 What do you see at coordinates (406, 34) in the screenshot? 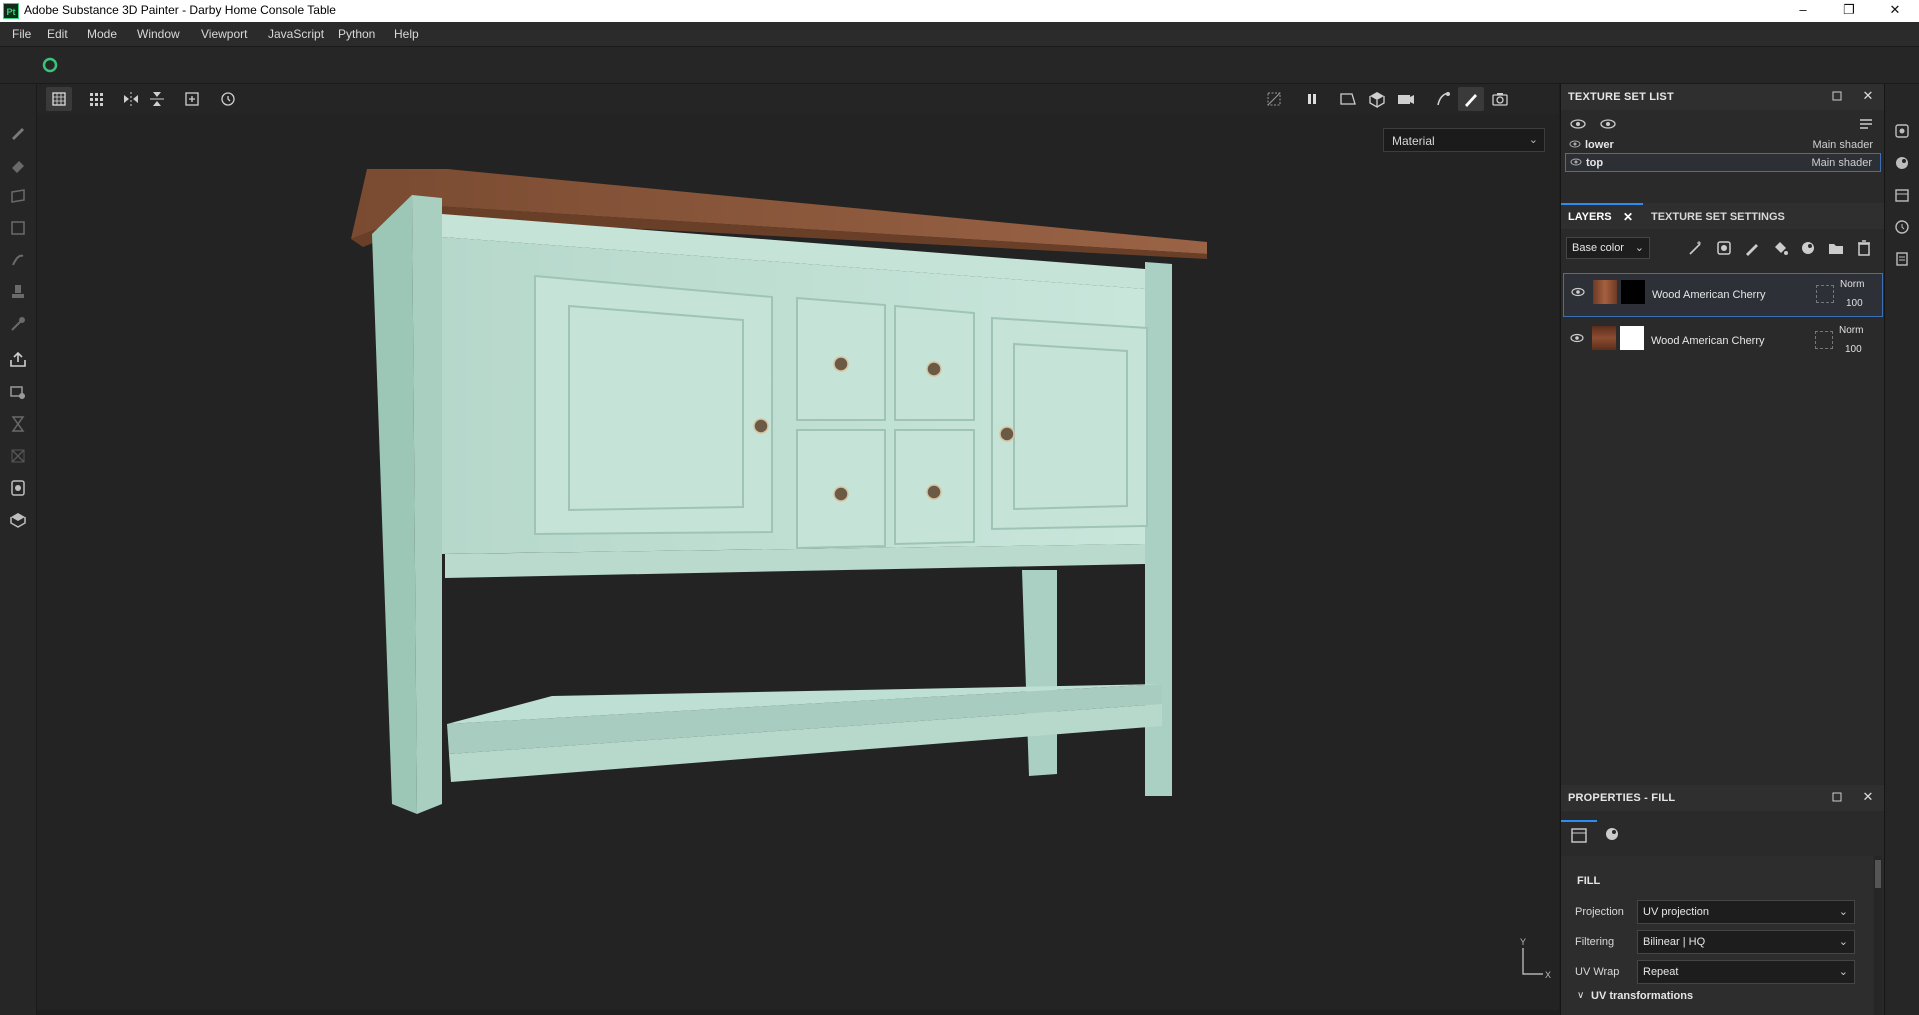
I see `menu-help: Help` at bounding box center [406, 34].